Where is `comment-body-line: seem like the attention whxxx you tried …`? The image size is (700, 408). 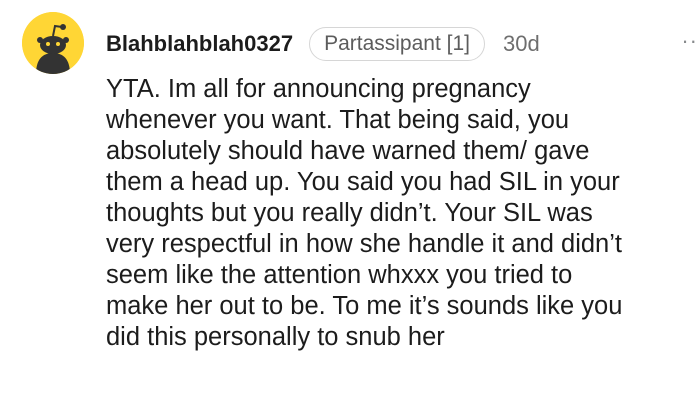
comment-body-line: seem like the attention whxxx you tried … is located at coordinates (339, 275).